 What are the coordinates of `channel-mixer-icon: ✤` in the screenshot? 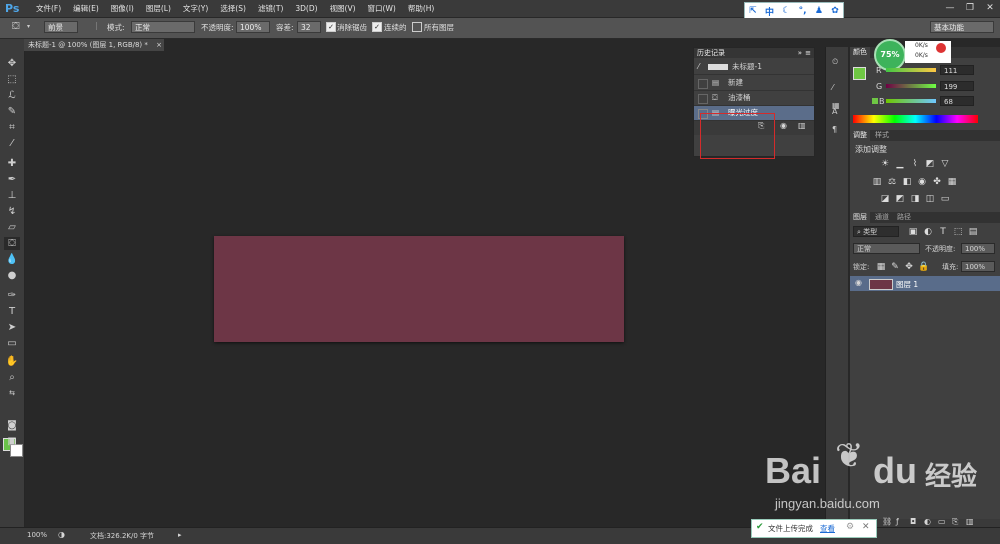 It's located at (937, 182).